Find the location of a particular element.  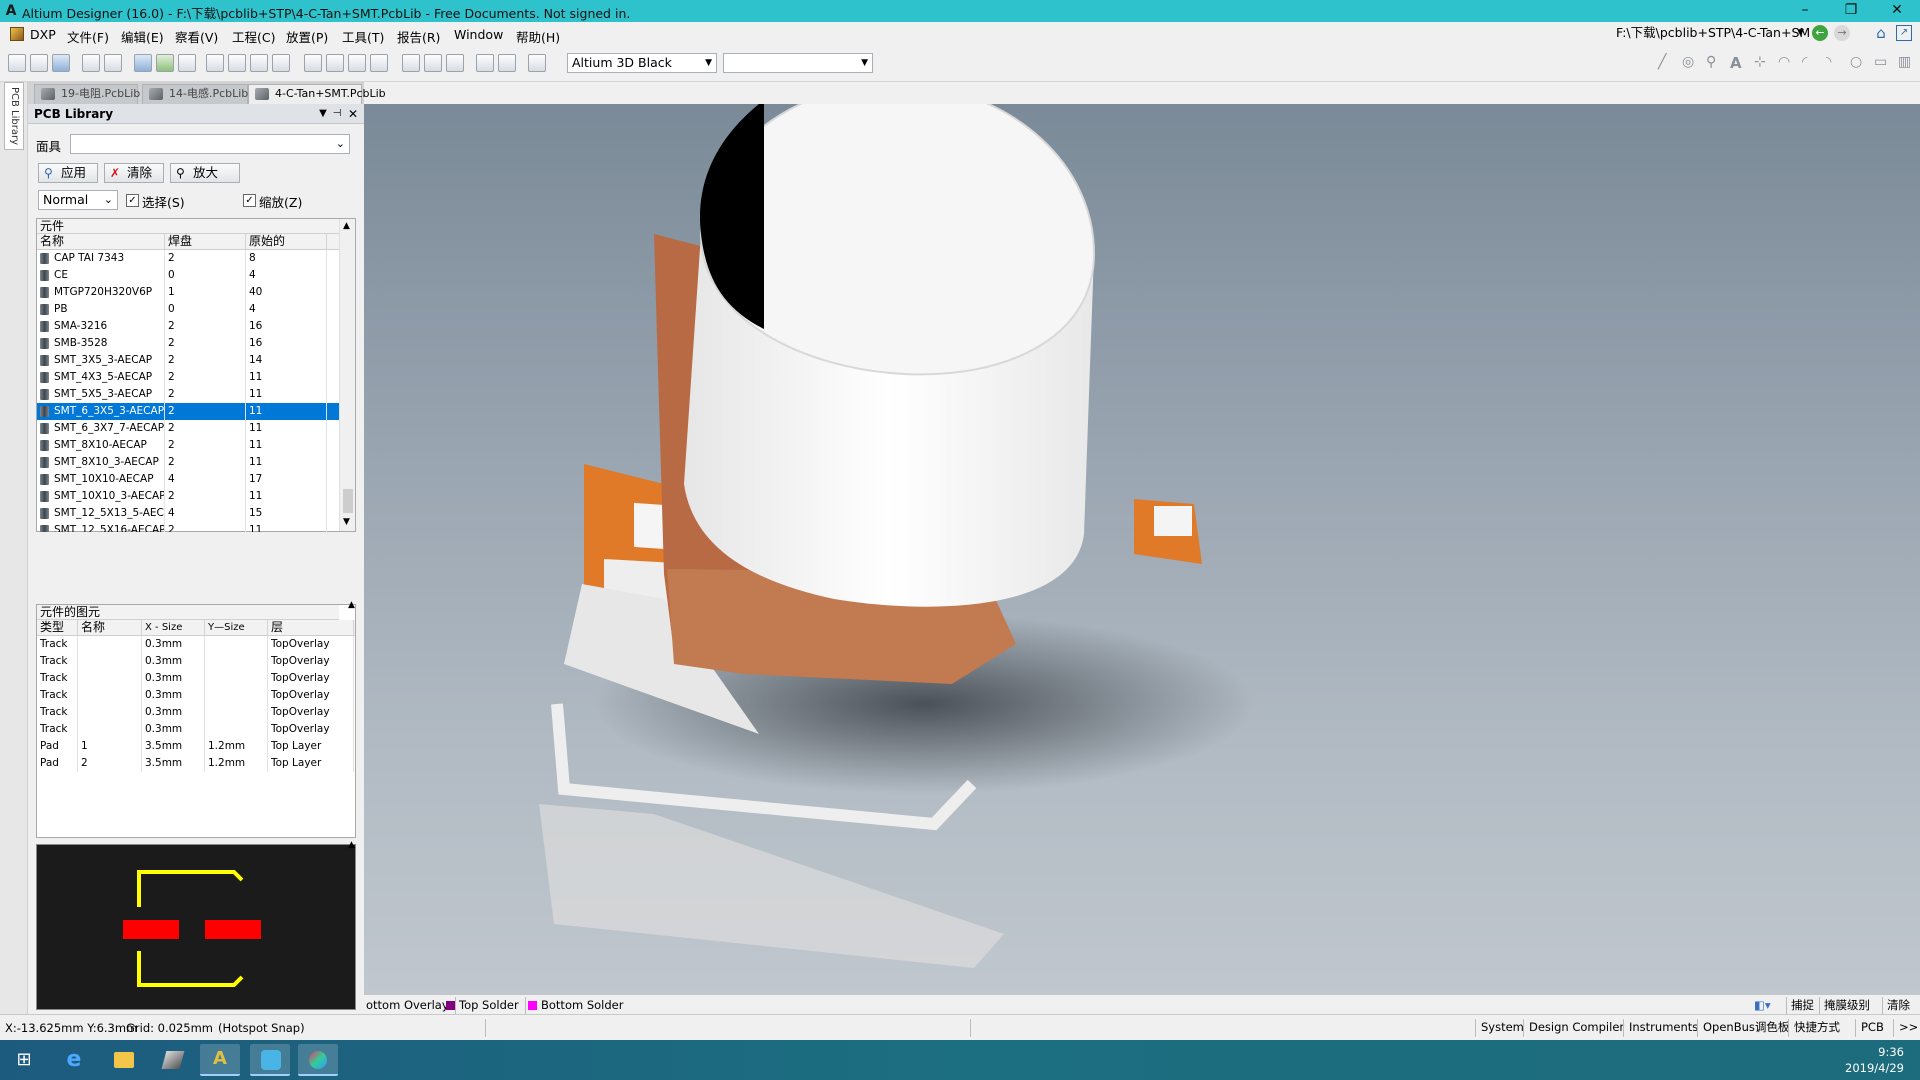

status-system-button: System is located at coordinates (1499, 1028).